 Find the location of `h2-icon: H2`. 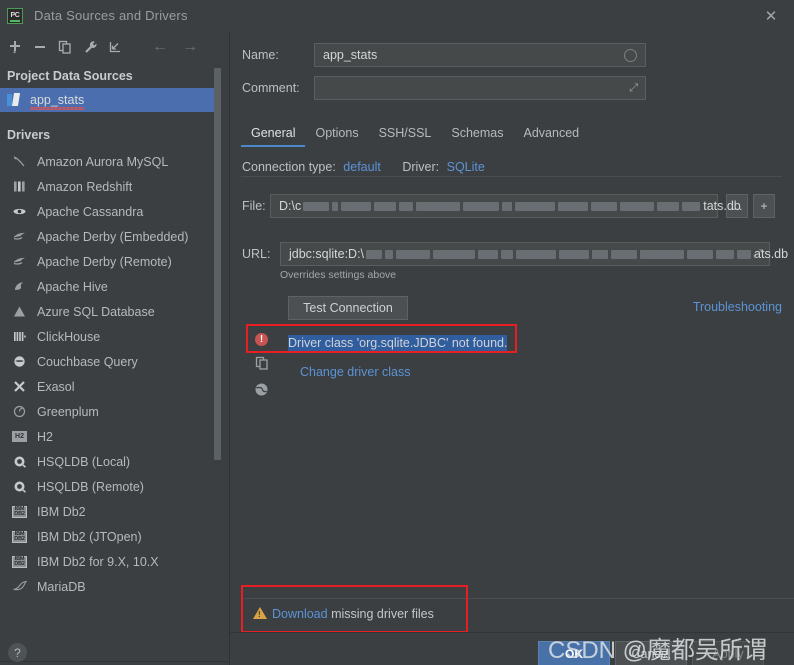

h2-icon: H2 is located at coordinates (19, 437).